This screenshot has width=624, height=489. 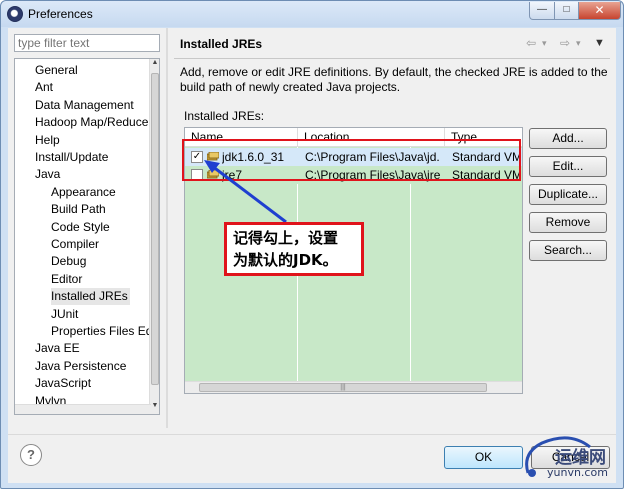 I want to click on pane-splitter, so click(x=167, y=228).